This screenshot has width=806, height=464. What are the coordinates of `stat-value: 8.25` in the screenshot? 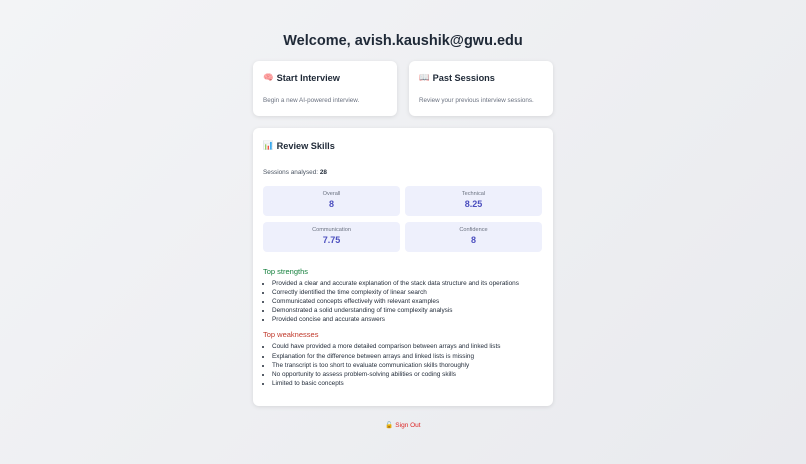 It's located at (473, 204).